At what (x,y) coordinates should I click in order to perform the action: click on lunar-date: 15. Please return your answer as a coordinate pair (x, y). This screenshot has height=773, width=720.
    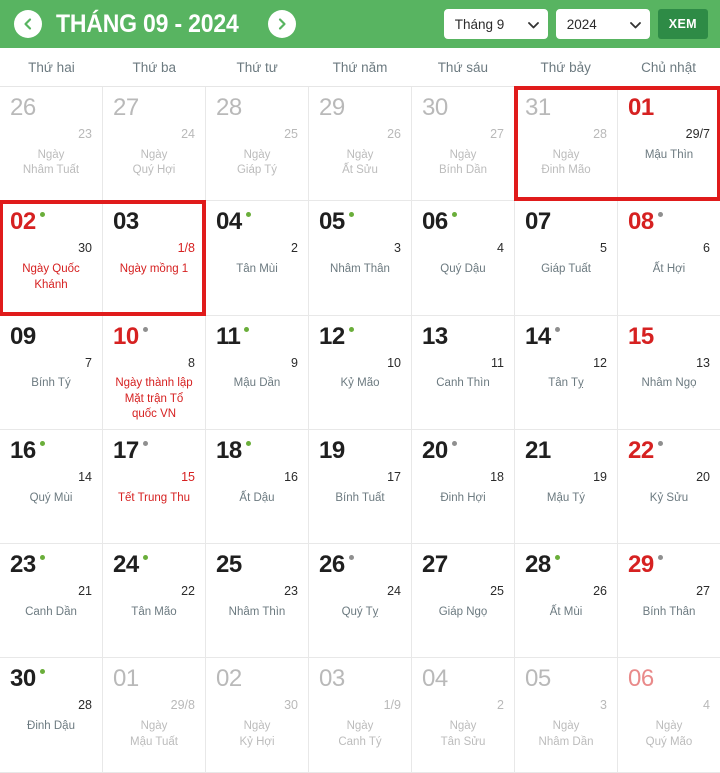
    Looking at the image, I should click on (188, 476).